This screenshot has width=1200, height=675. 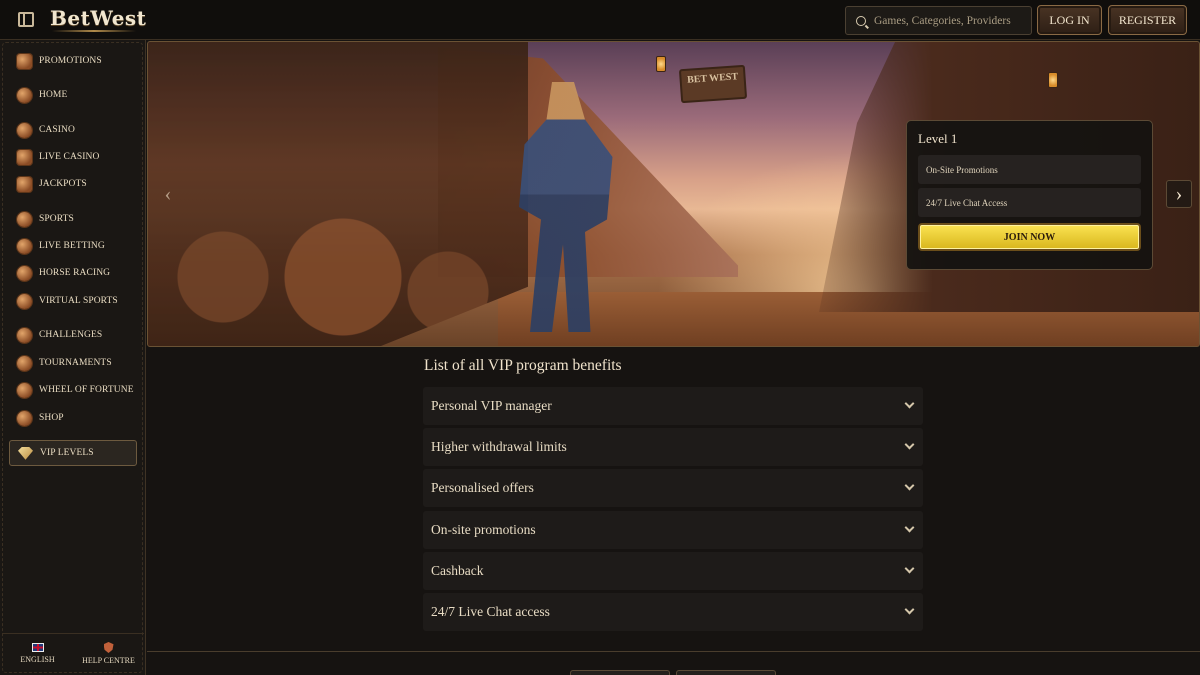 What do you see at coordinates (24, 418) in the screenshot?
I see `shop-bag-icon` at bounding box center [24, 418].